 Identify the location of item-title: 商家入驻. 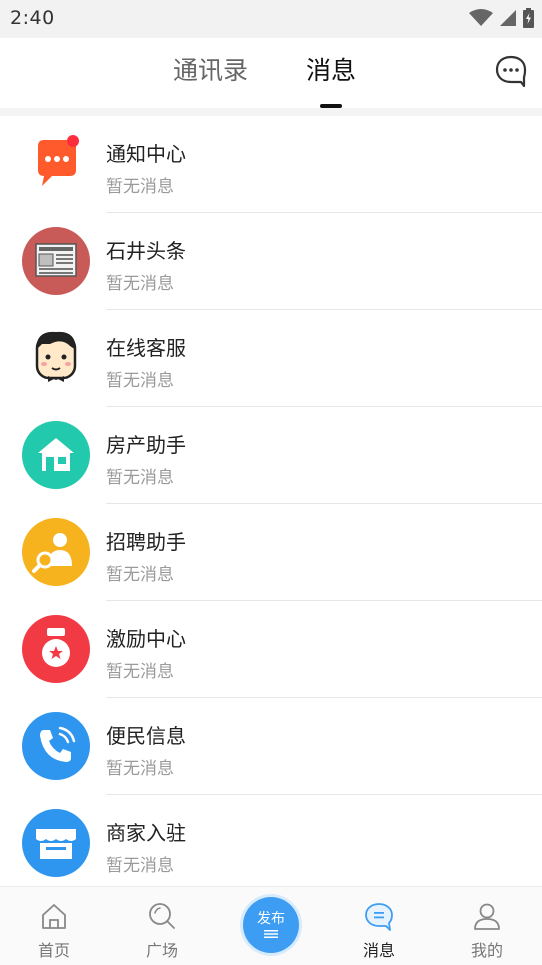
(146, 833).